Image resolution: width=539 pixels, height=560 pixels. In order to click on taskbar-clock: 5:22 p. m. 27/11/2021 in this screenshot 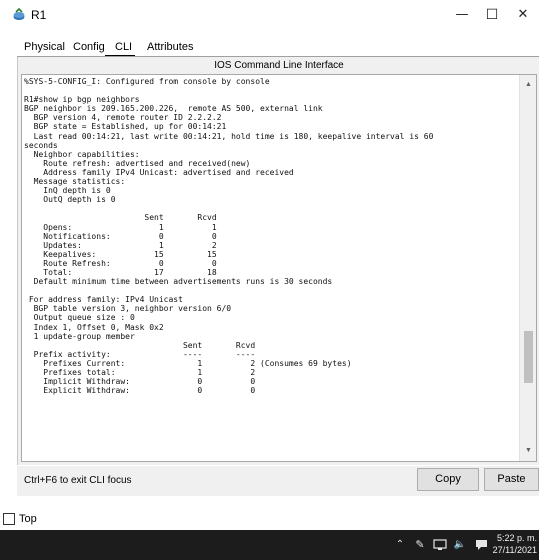, I will do `click(514, 544)`.